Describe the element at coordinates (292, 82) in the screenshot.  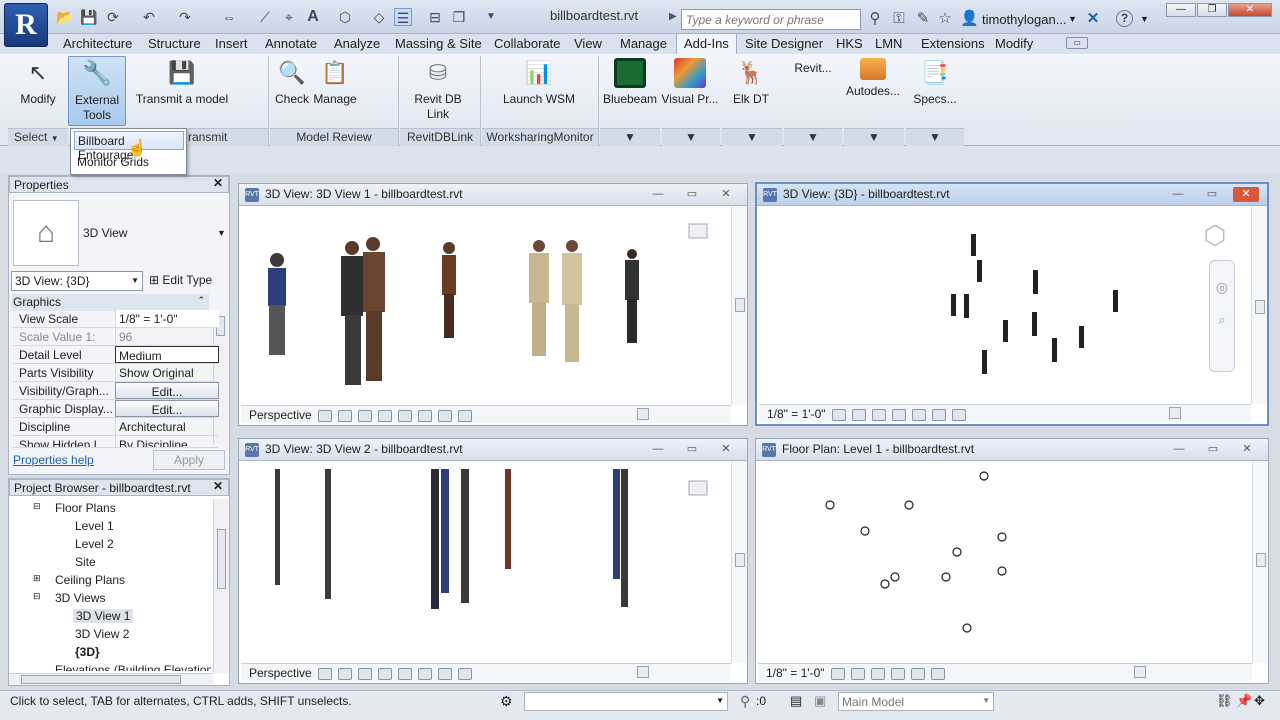
I see `check-button: 🔍 Check` at that location.